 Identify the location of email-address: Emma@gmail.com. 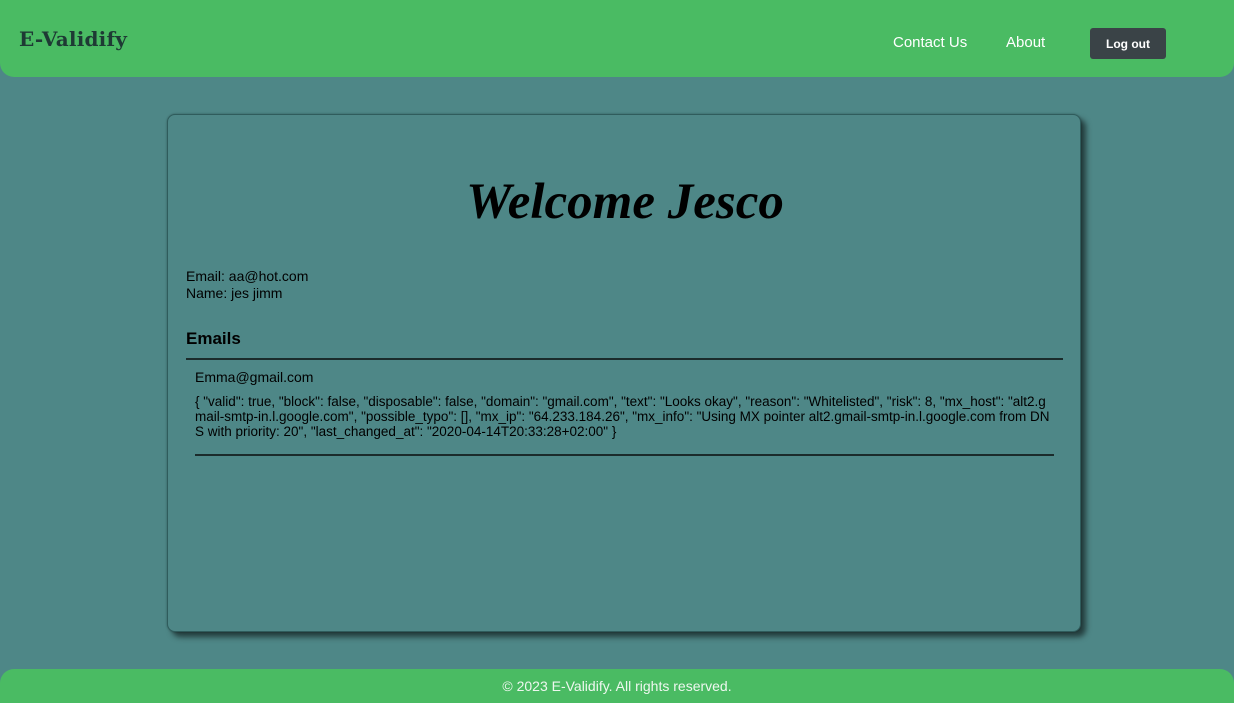
(254, 377).